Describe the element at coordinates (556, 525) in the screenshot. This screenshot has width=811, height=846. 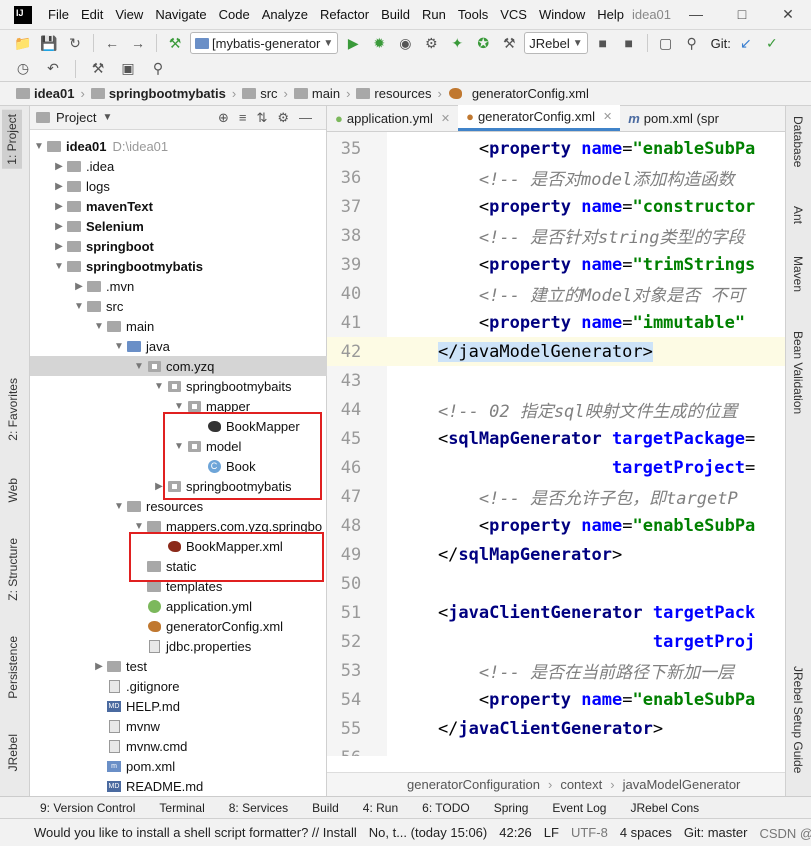
I see `code-line: 48 <property name="enableSubPa` at that location.